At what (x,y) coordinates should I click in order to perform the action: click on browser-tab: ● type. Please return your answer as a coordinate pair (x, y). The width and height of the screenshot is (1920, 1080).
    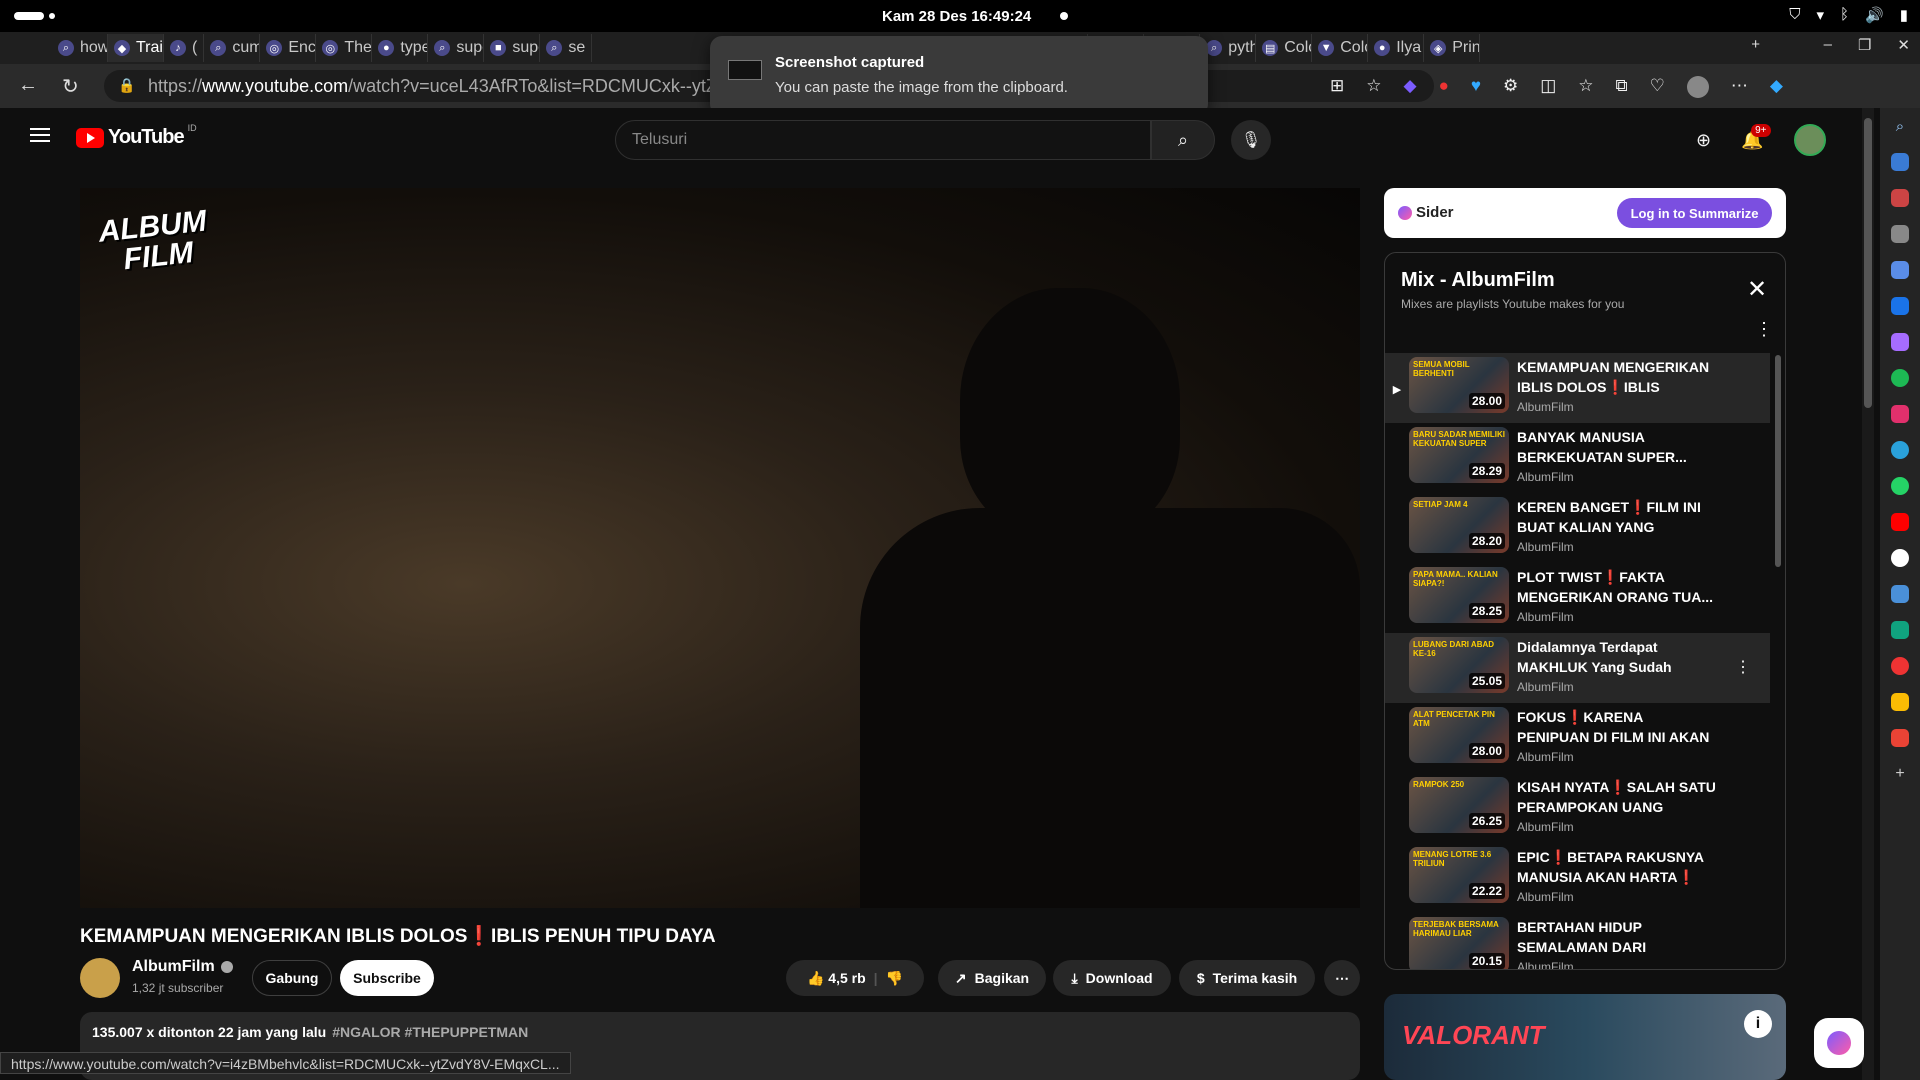
    Looking at the image, I should click on (400, 48).